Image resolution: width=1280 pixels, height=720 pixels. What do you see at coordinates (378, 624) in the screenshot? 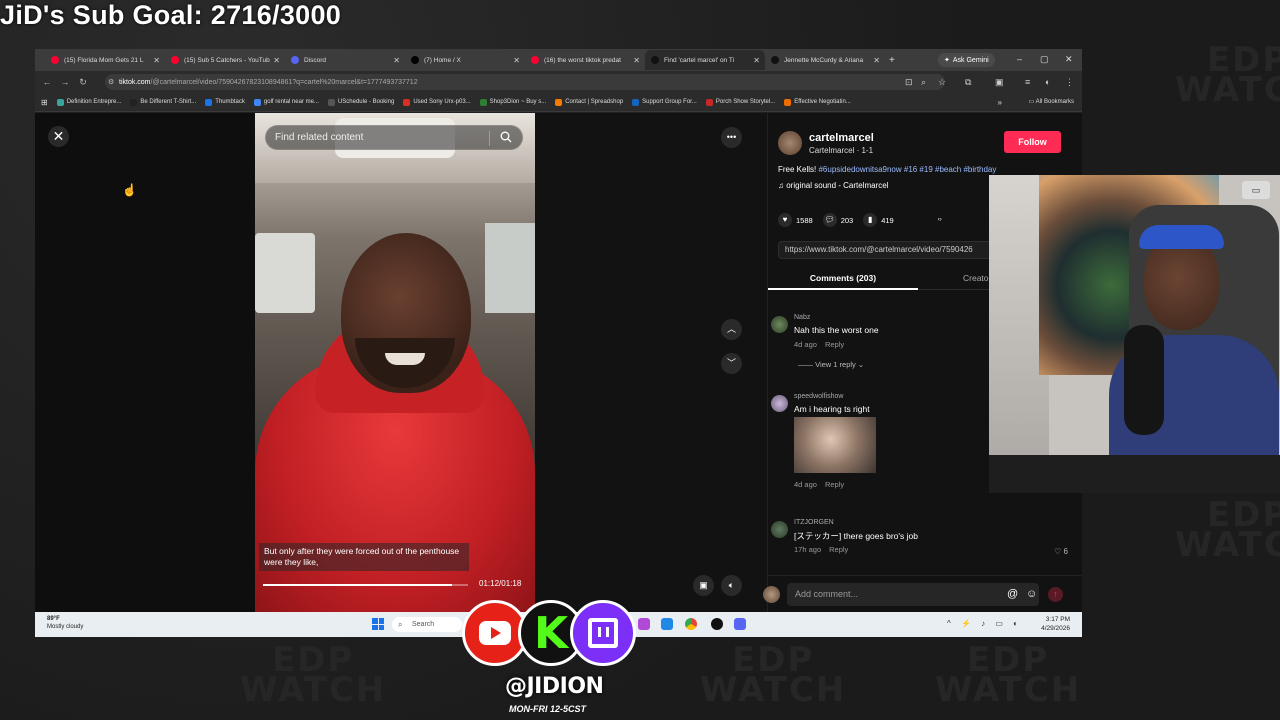
I see `windows-start-icon` at bounding box center [378, 624].